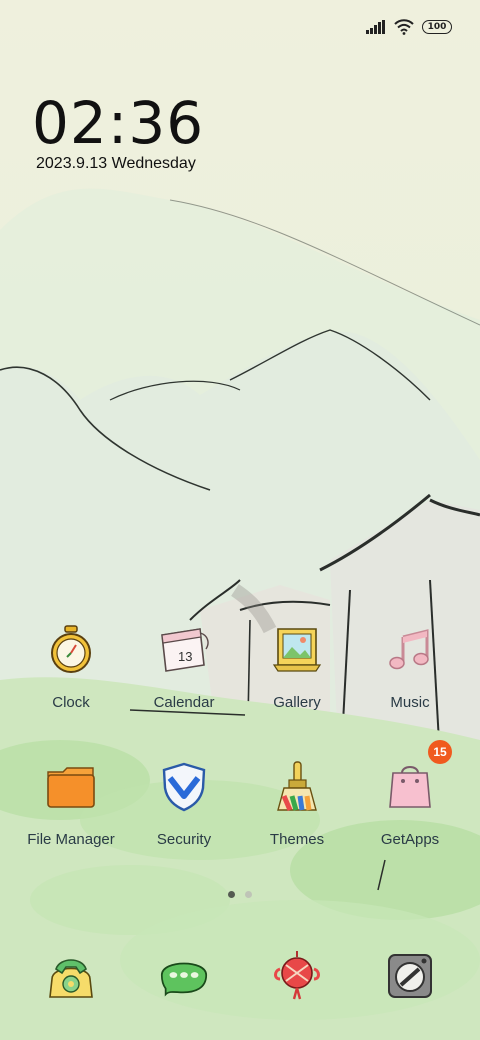 The width and height of the screenshot is (480, 1040). Describe the element at coordinates (248, 894) in the screenshot. I see `page-dot` at that location.